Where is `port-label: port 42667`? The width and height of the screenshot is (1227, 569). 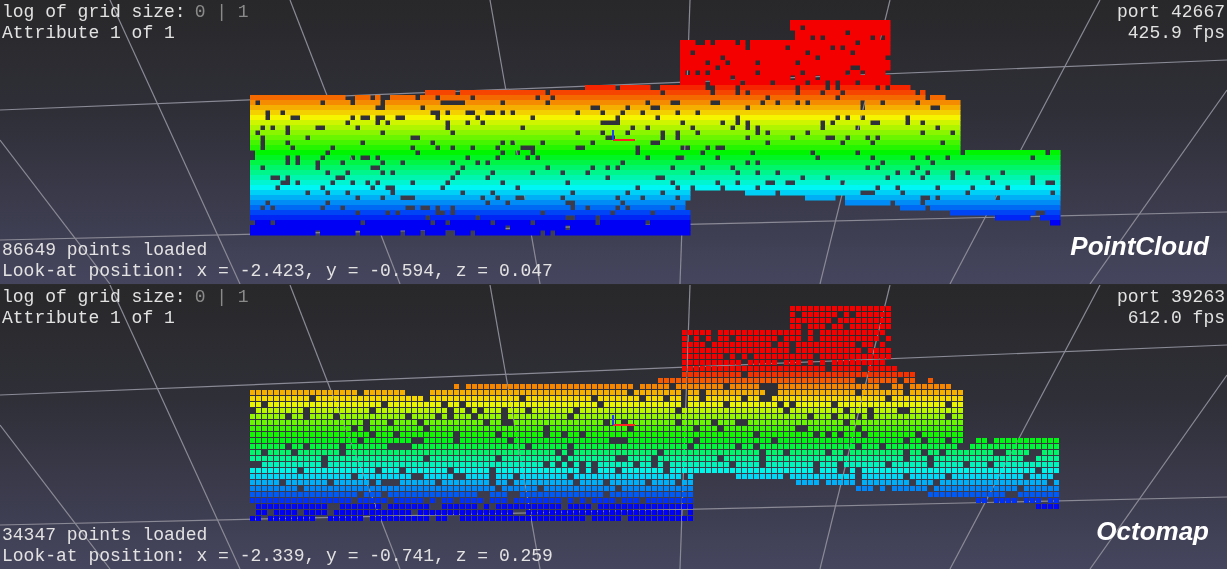
port-label: port 42667 is located at coordinates (1170, 12).